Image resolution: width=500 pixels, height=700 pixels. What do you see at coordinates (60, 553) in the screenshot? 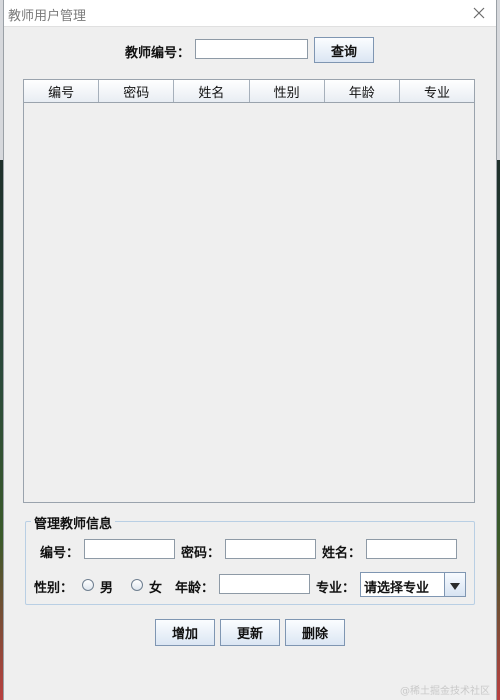
I see `id-label: 编号：` at bounding box center [60, 553].